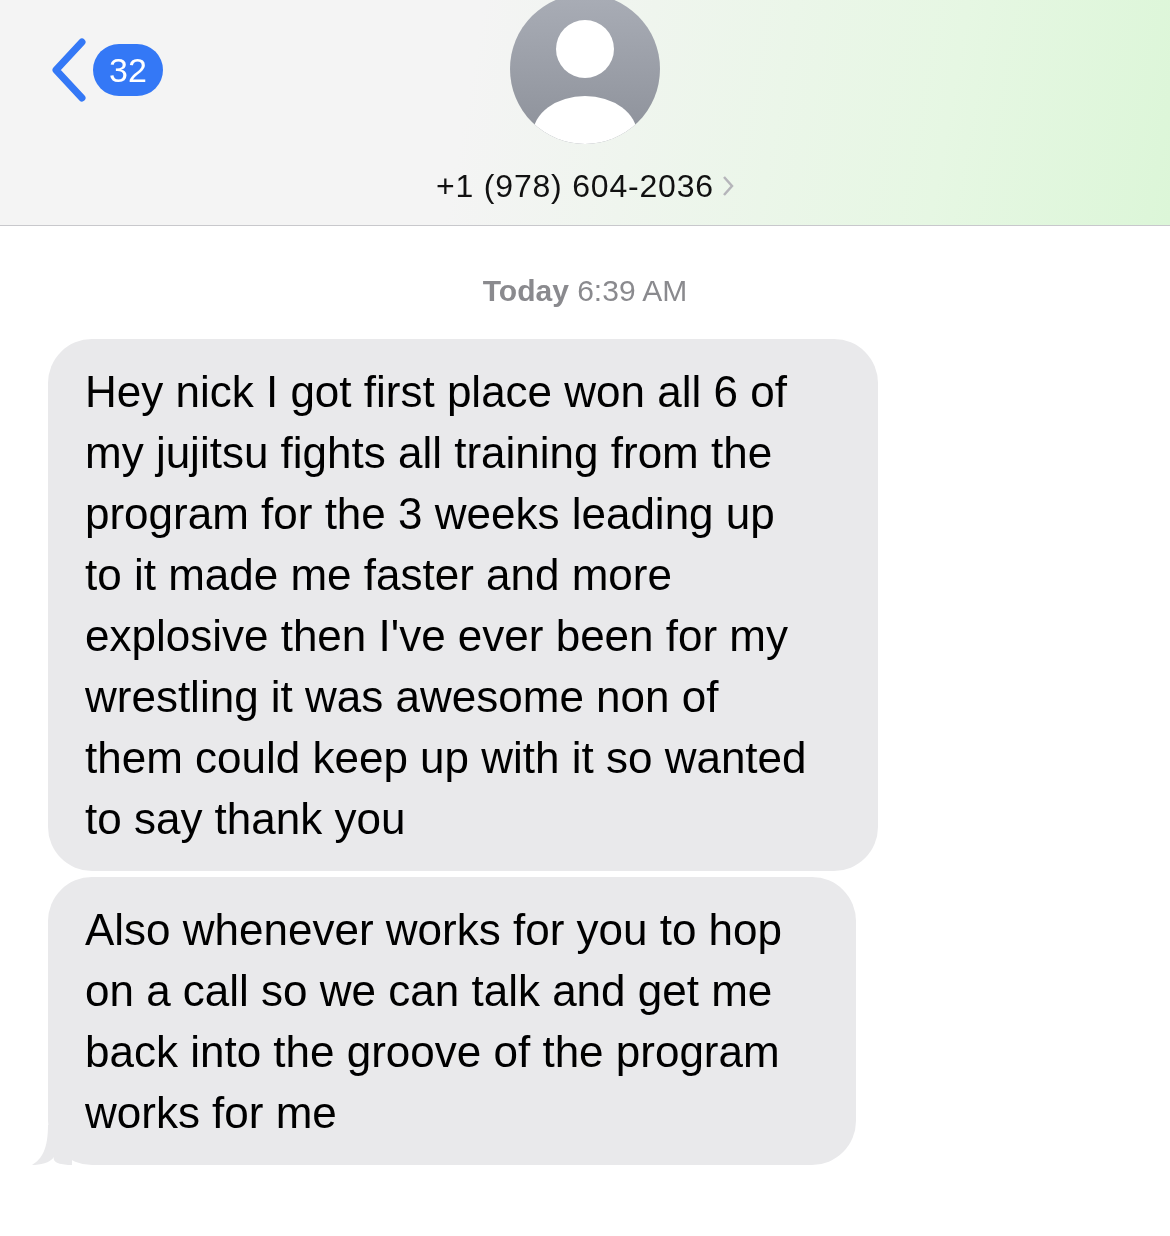  I want to click on message-text: Also whenever works for you to hop on a call so we can talk and get me back into the groove of the program works for me, so click(434, 1021).